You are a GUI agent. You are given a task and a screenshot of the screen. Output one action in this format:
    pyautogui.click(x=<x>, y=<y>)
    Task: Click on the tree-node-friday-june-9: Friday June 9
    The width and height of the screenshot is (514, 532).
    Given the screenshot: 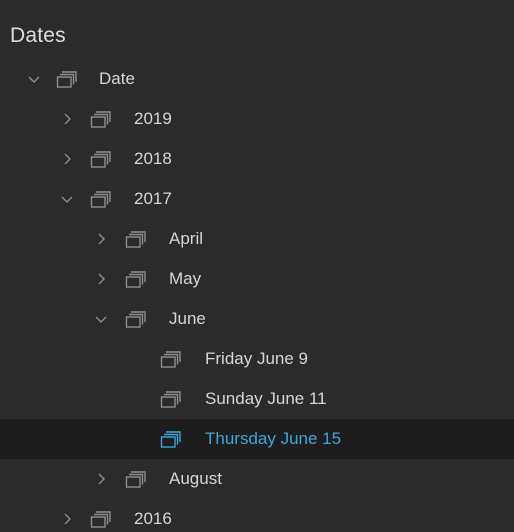 What is the action you would take?
    pyautogui.click(x=257, y=359)
    